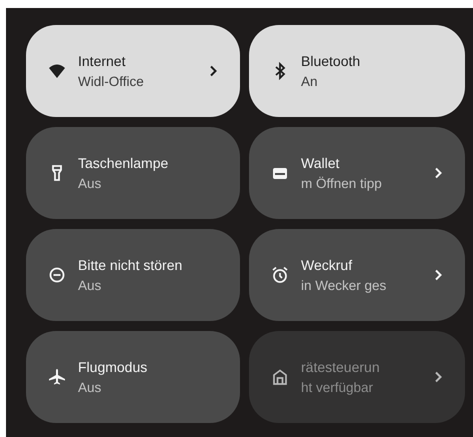 The height and width of the screenshot is (437, 473). Describe the element at coordinates (133, 71) in the screenshot. I see `quick-settings-tile: Internet Widl-Office` at that location.